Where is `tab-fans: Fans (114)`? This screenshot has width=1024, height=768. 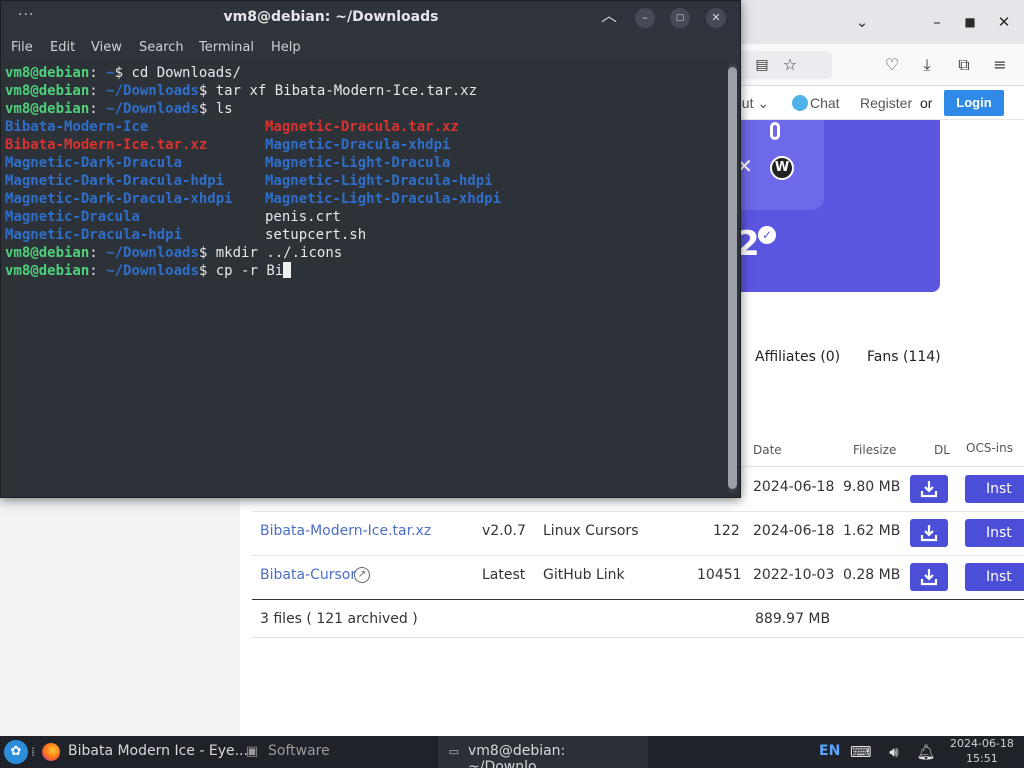 tab-fans: Fans (114) is located at coordinates (904, 357).